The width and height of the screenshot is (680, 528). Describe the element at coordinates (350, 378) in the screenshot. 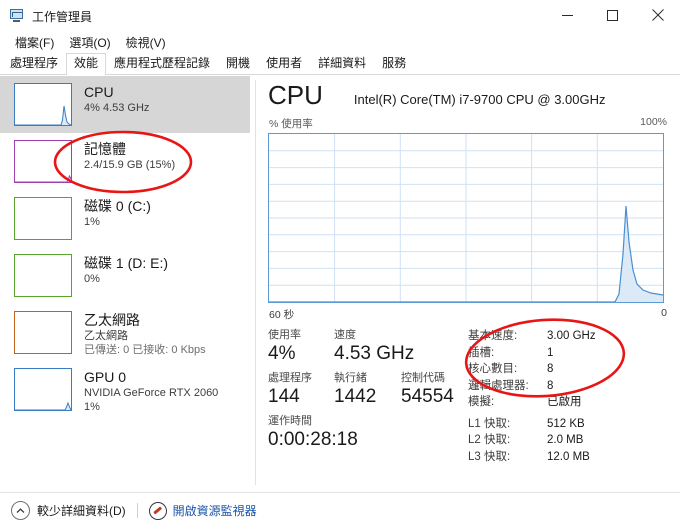

I see `stat-threads-label: 執行緒` at that location.